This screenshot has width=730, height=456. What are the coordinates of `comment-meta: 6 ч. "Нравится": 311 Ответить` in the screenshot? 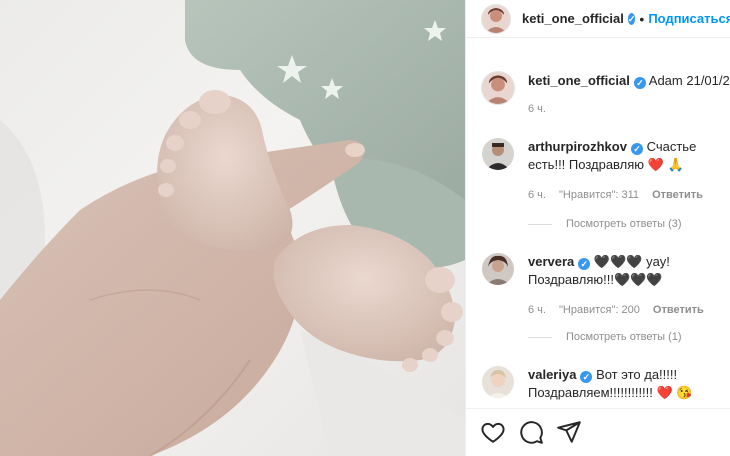 It's located at (620, 195).